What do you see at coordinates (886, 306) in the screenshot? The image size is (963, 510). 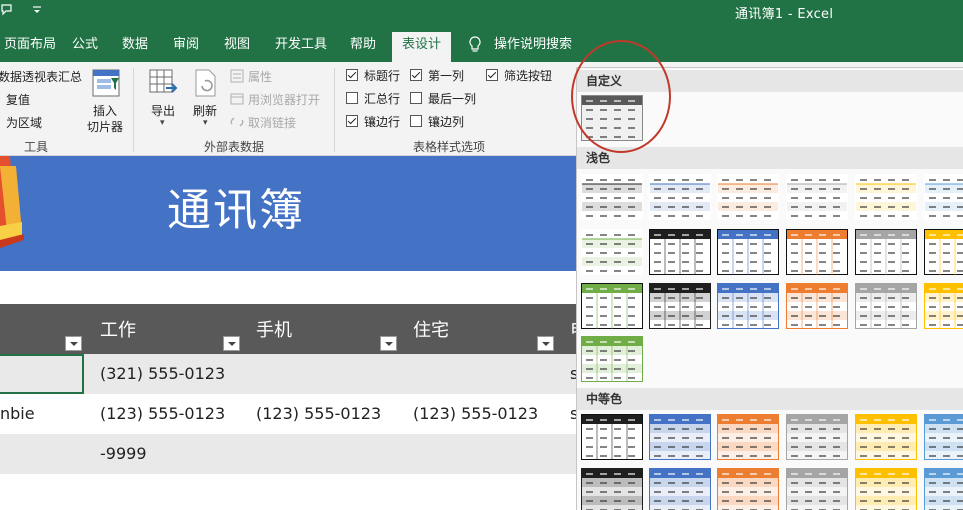 I see `style-light-gray-grid-thumbnail` at bounding box center [886, 306].